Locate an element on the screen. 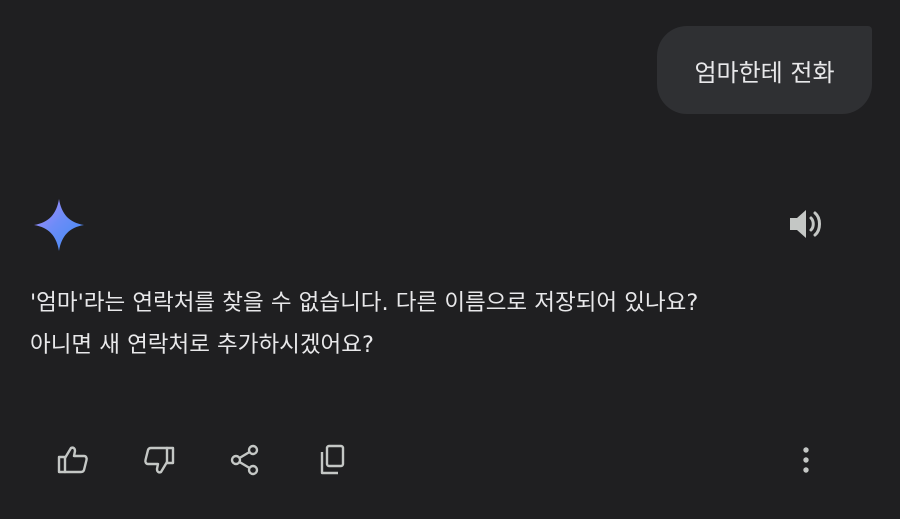 This screenshot has height=519, width=900. share-icon is located at coordinates (245, 460).